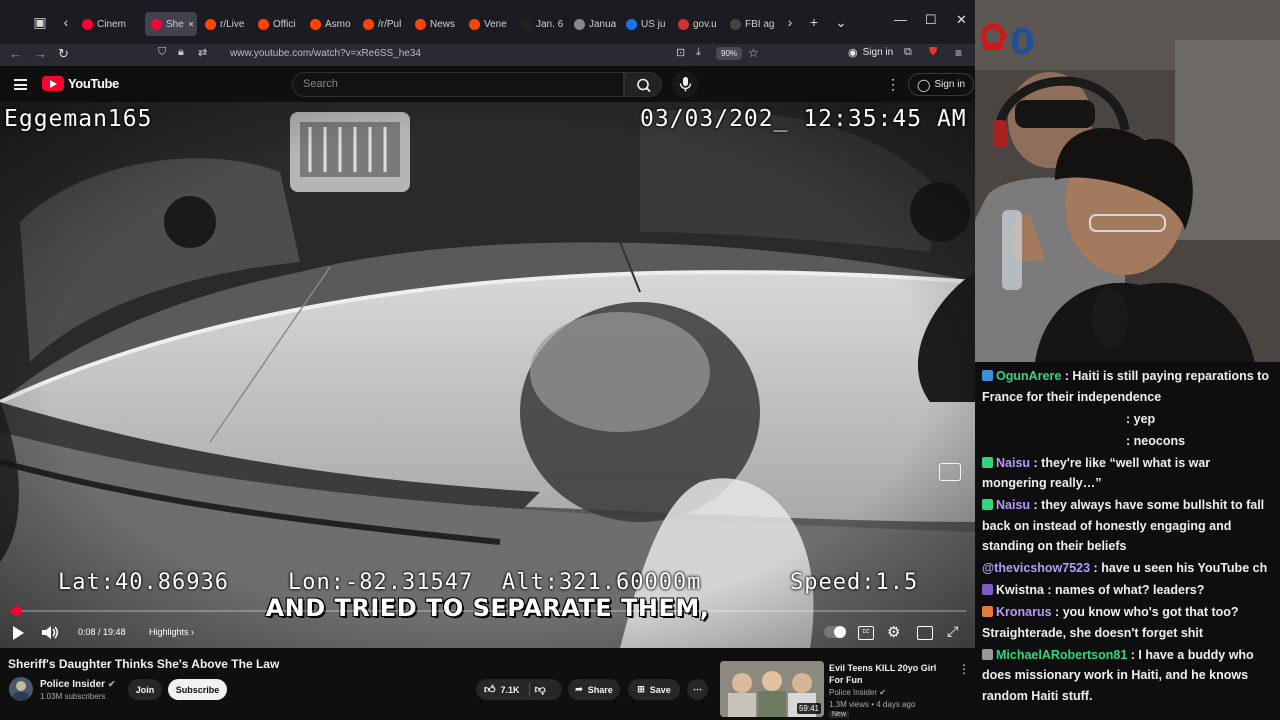 The image size is (1280, 720). I want to click on zoom-level: 90%, so click(729, 53).